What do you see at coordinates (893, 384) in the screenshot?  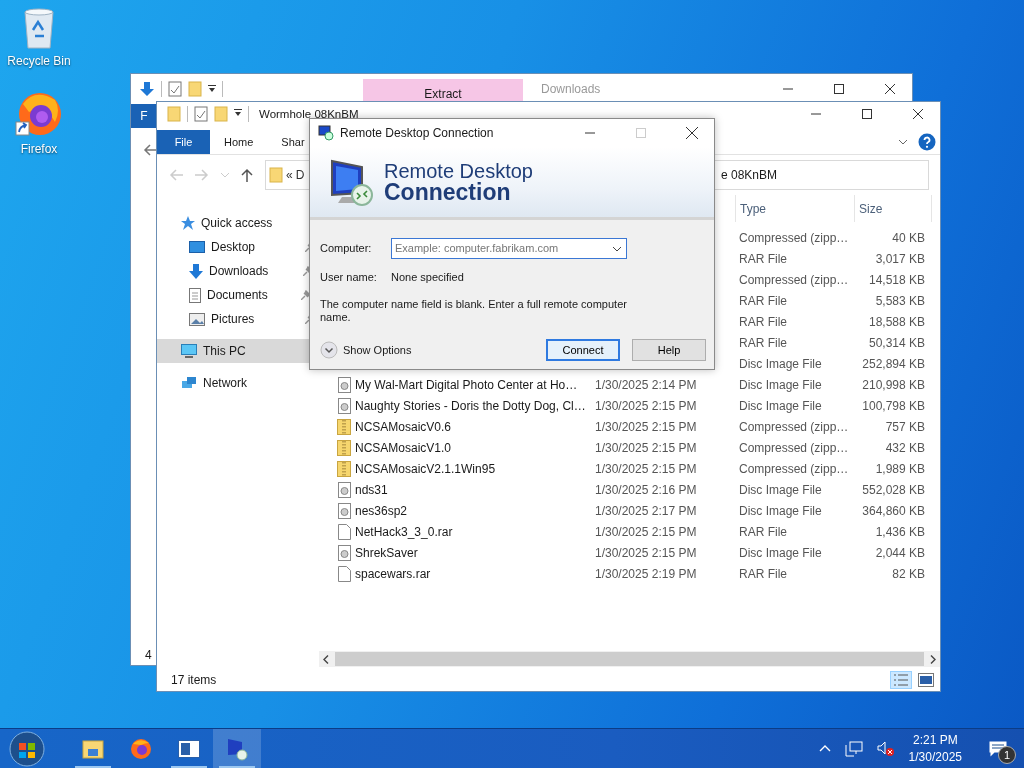 I see `size-cell-text: 210,998 KB` at bounding box center [893, 384].